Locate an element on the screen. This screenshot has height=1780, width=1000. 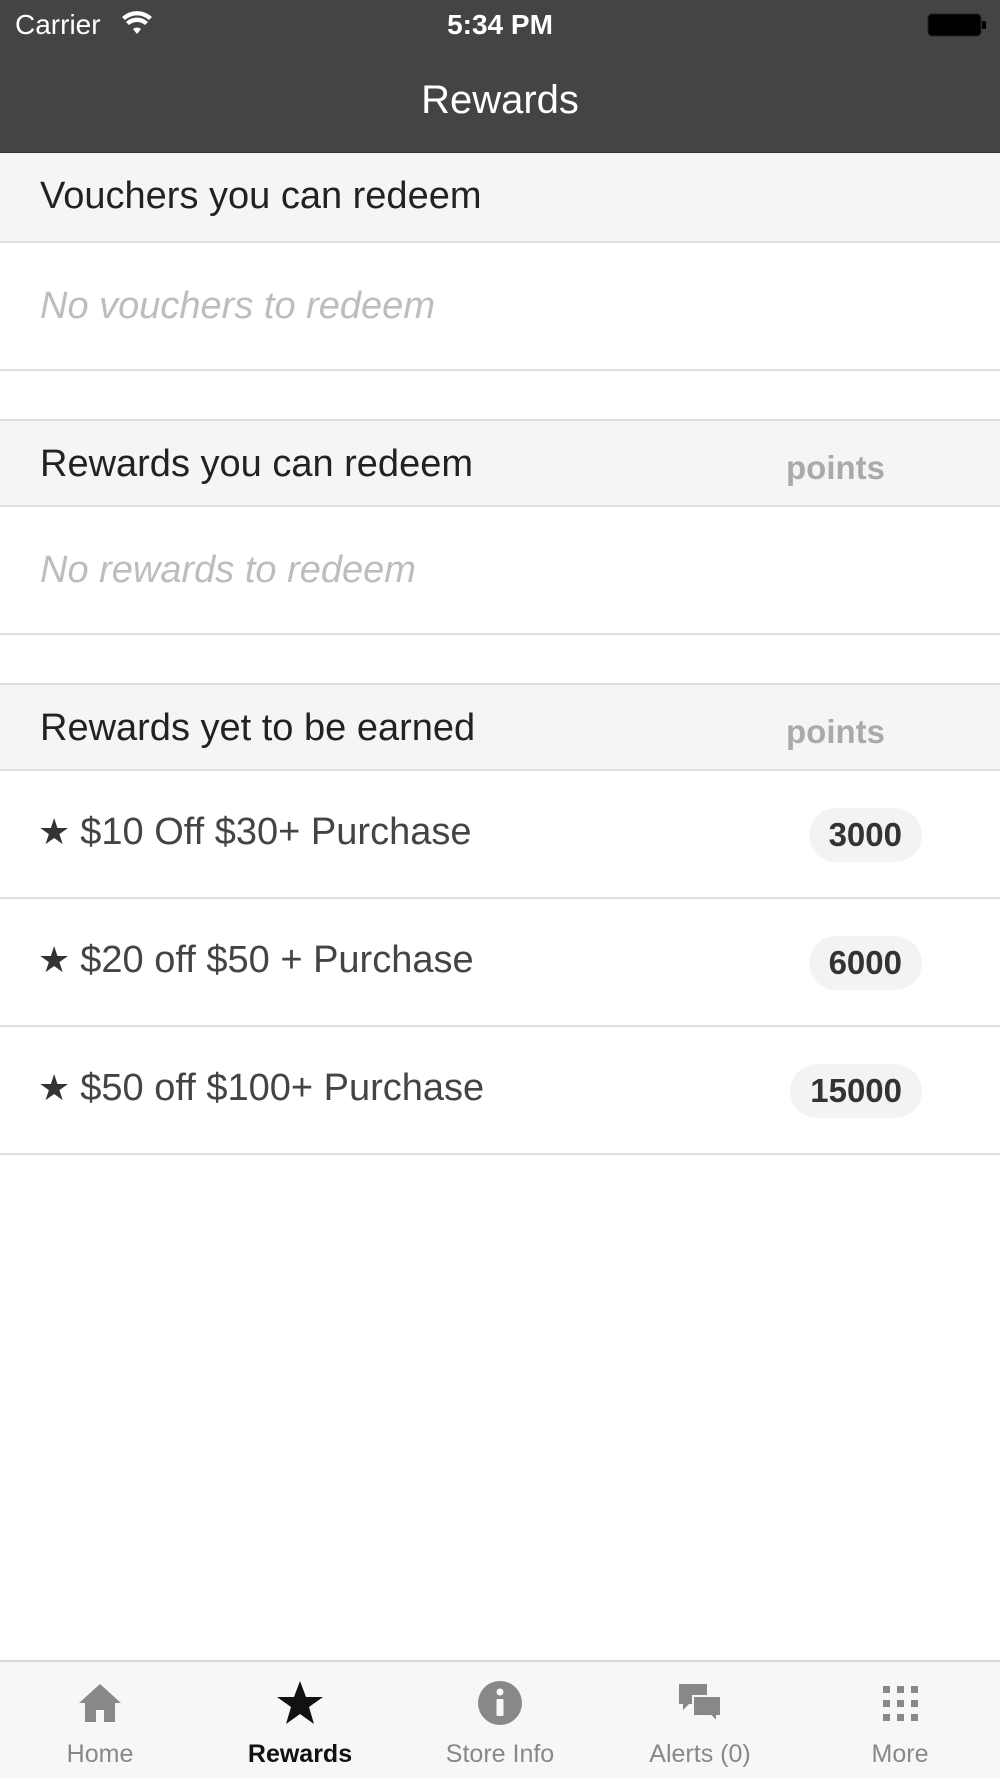
points-badge: 15000 is located at coordinates (856, 1091).